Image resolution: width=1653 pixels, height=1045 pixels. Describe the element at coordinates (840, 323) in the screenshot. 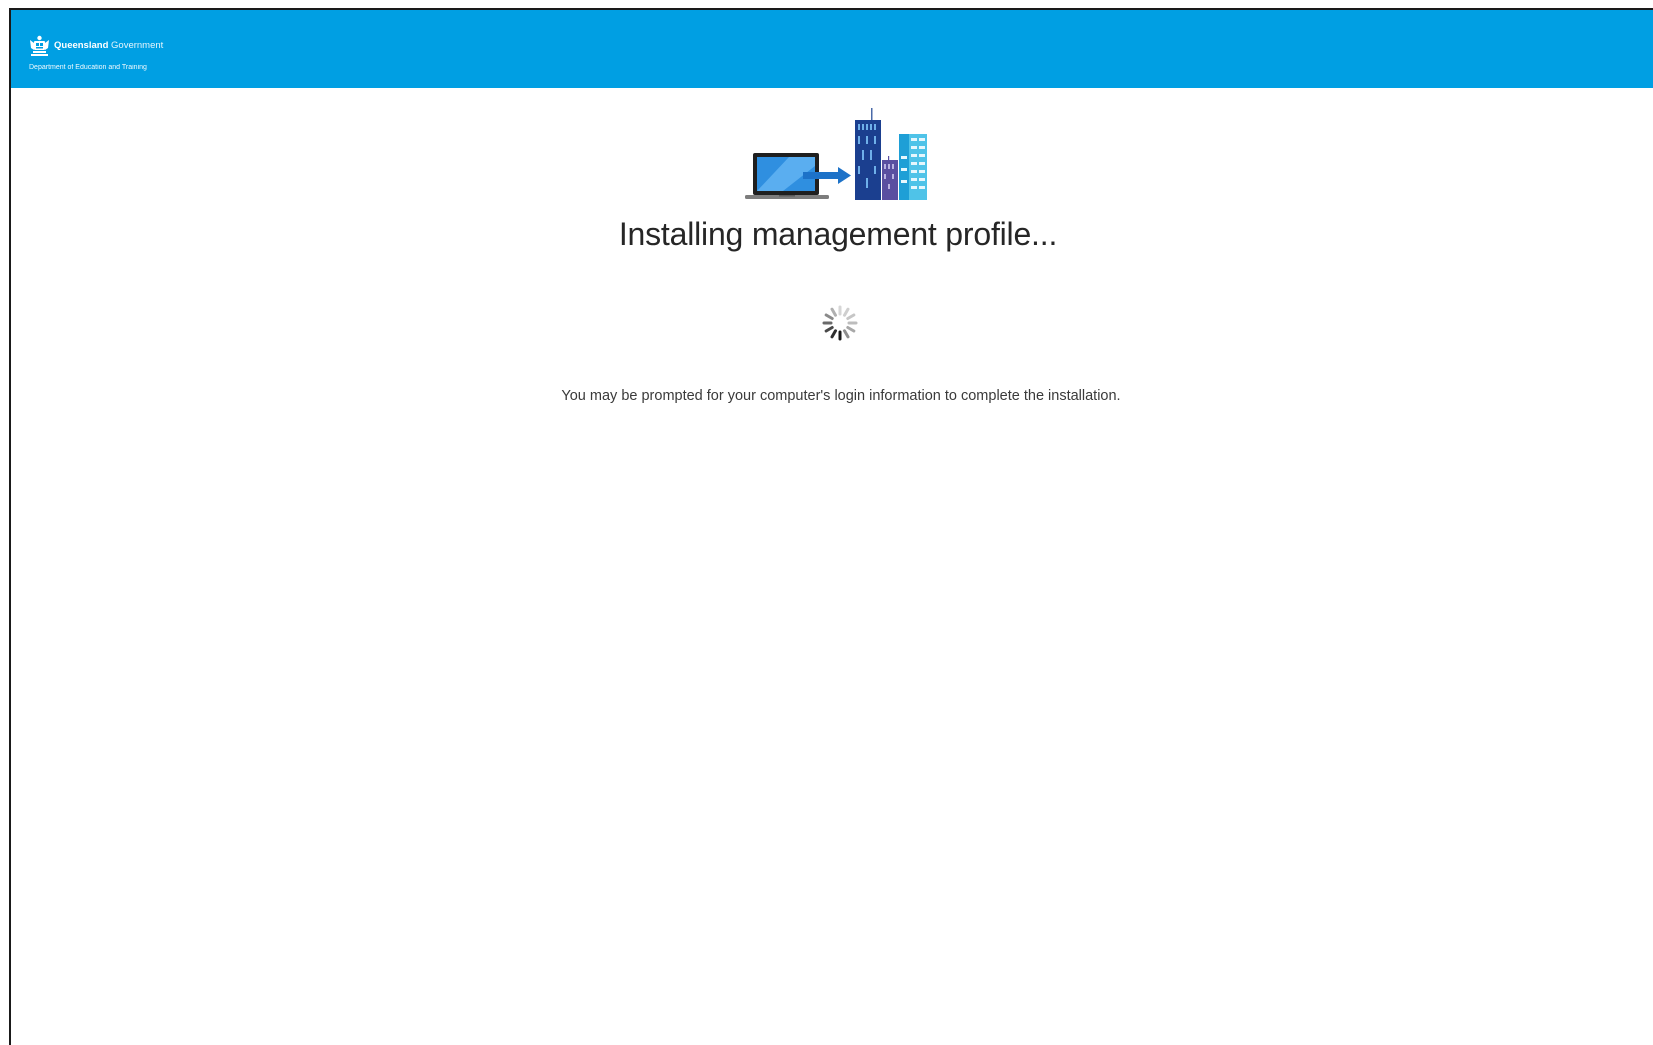

I see `loading-spinner-icon` at that location.